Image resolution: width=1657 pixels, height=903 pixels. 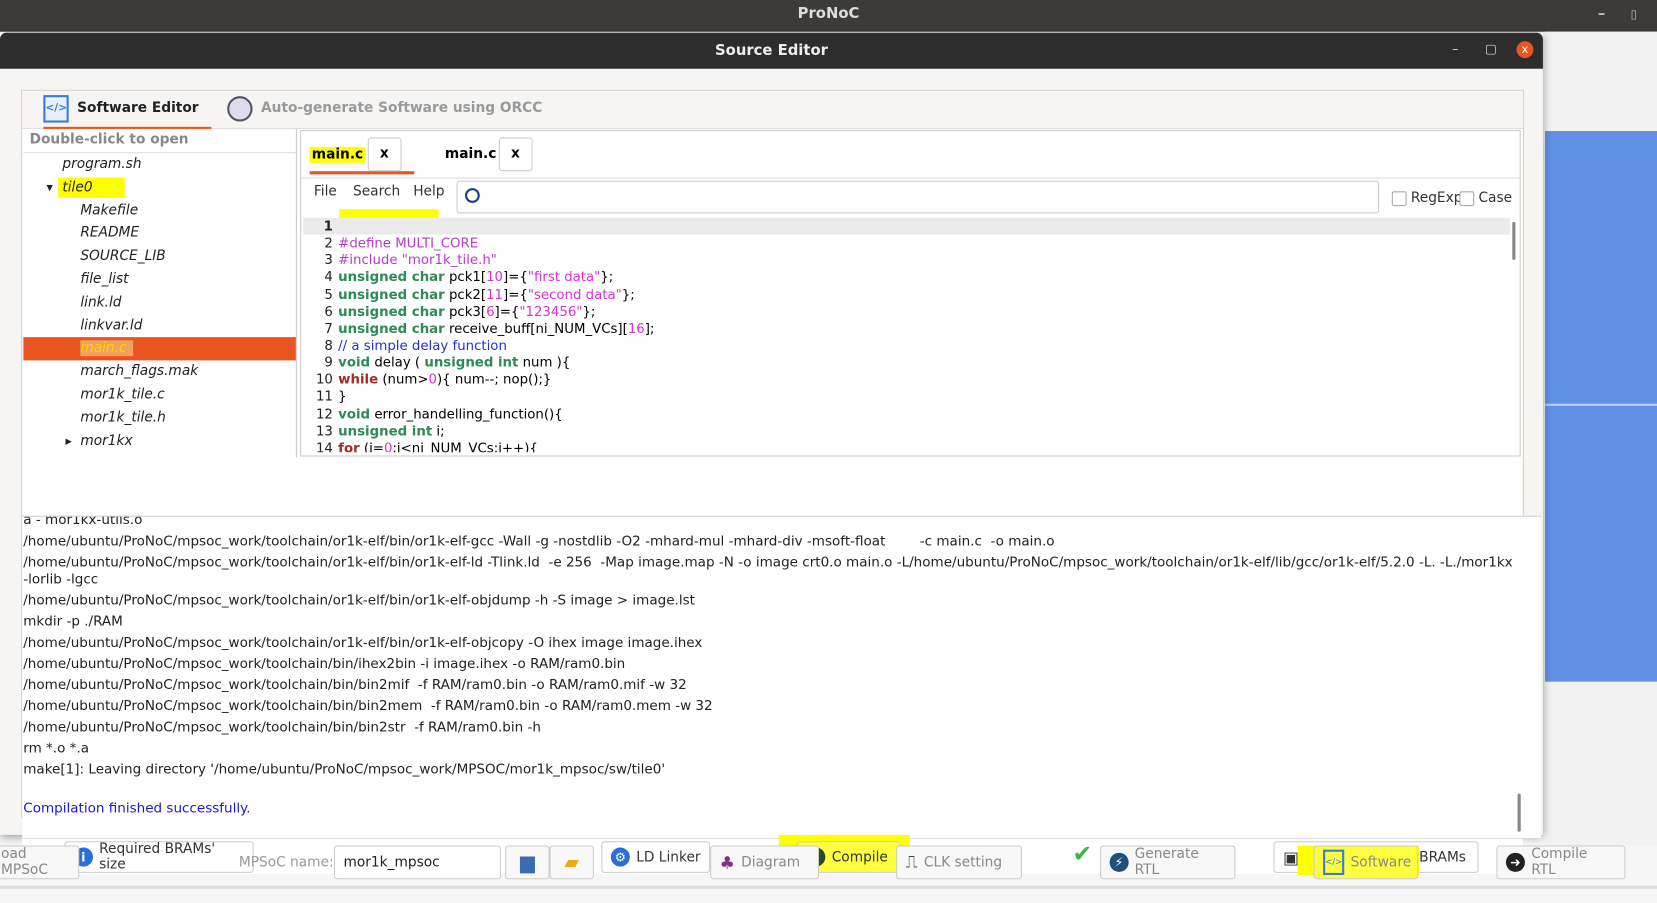 I want to click on file-tab: main.c x, so click(x=488, y=154).